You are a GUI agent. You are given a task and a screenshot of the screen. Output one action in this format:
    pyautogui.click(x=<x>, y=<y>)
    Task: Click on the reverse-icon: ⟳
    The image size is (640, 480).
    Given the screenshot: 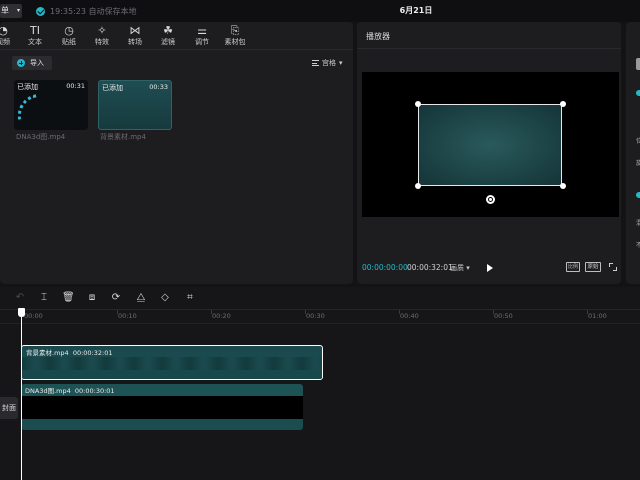 What is the action you would take?
    pyautogui.click(x=116, y=298)
    